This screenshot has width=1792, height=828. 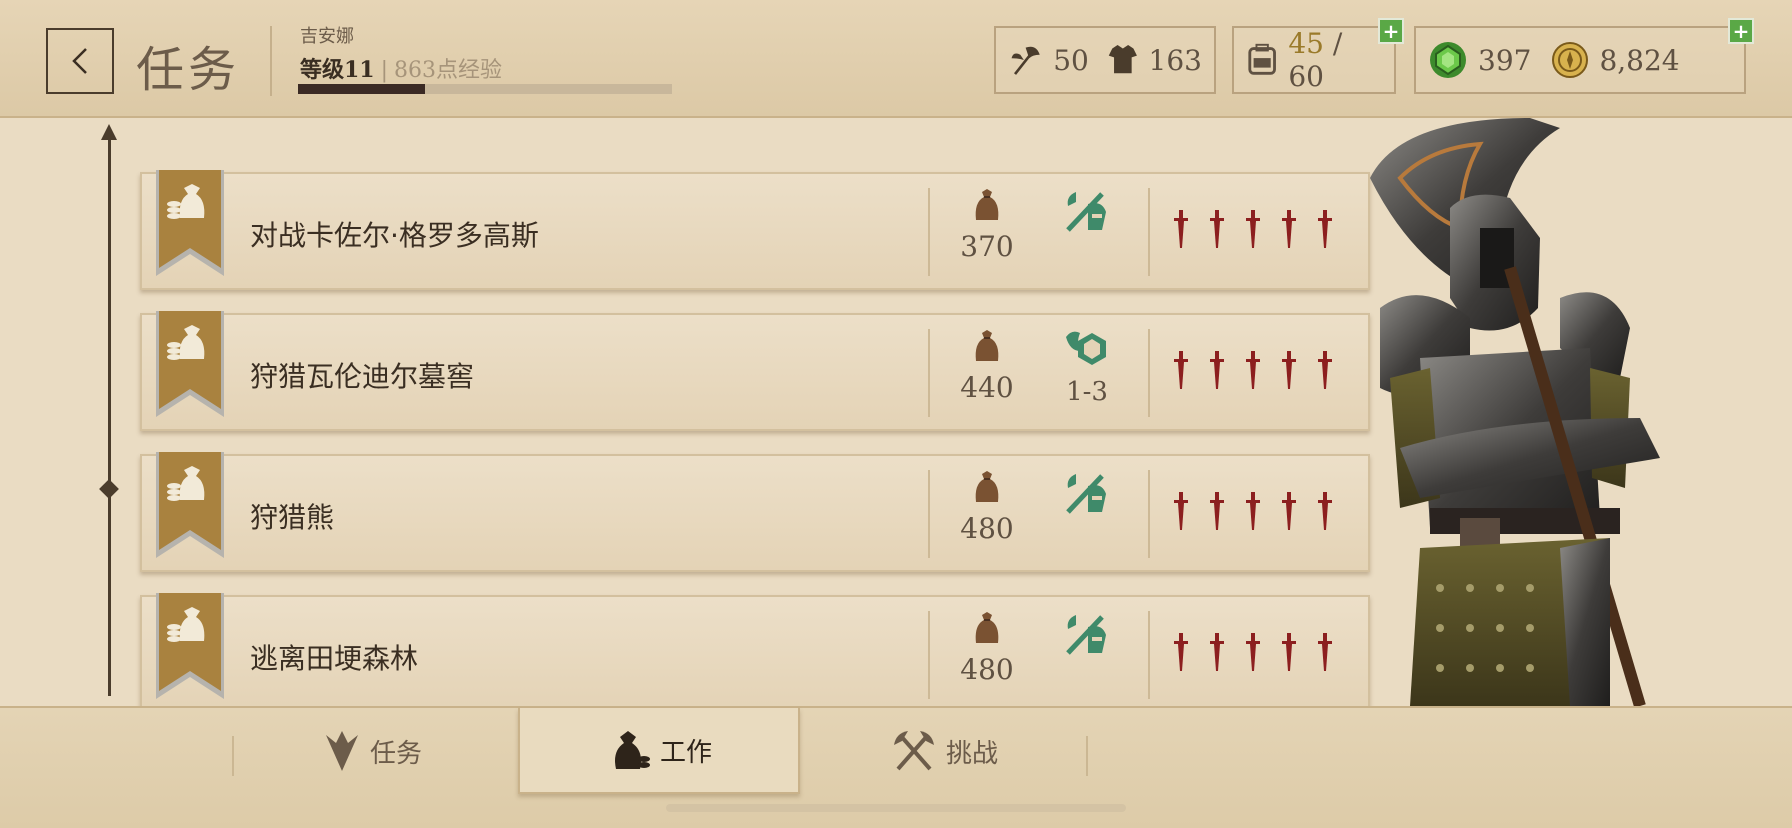 What do you see at coordinates (987, 387) in the screenshot?
I see `gold-reward-value: 440` at bounding box center [987, 387].